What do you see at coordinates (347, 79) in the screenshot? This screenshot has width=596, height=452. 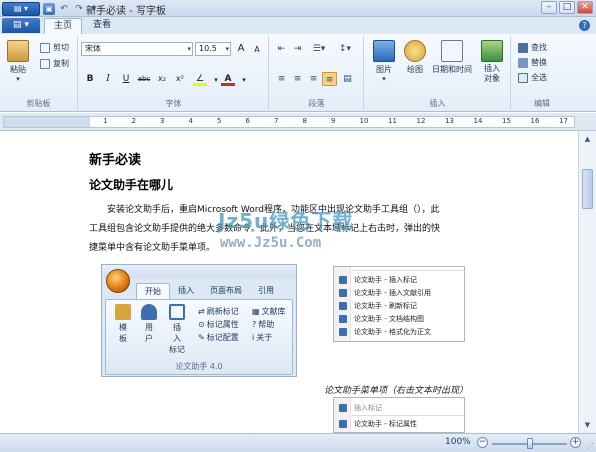 I see `paragraph-settings-icon: ▤` at bounding box center [347, 79].